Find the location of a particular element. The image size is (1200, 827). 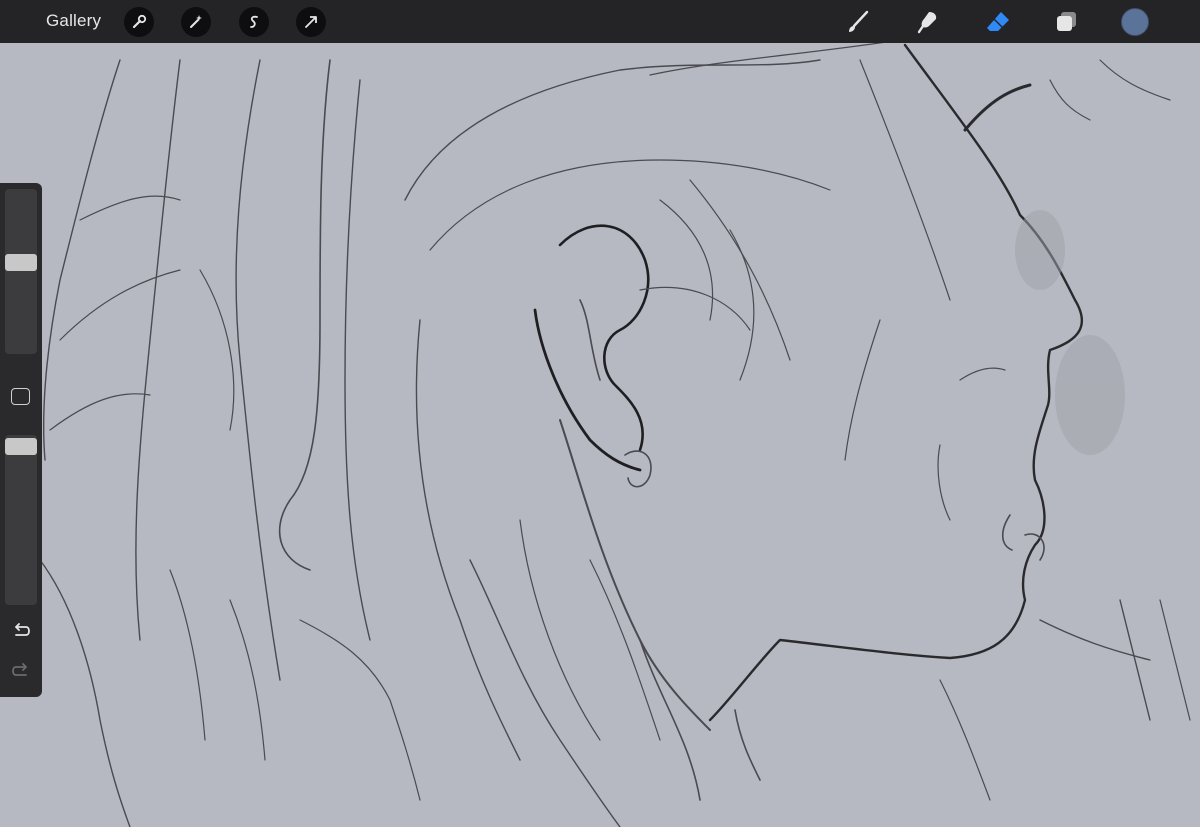

eraser-tool-button is located at coordinates (998, 22).